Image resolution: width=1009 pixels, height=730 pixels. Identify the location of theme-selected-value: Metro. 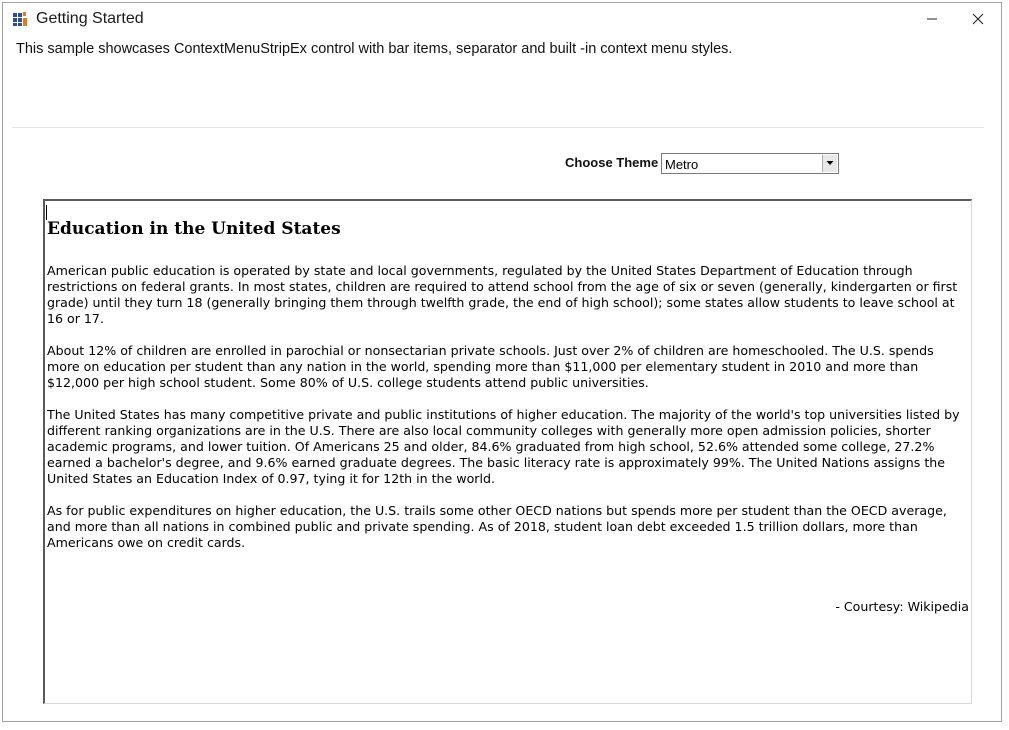
(682, 164).